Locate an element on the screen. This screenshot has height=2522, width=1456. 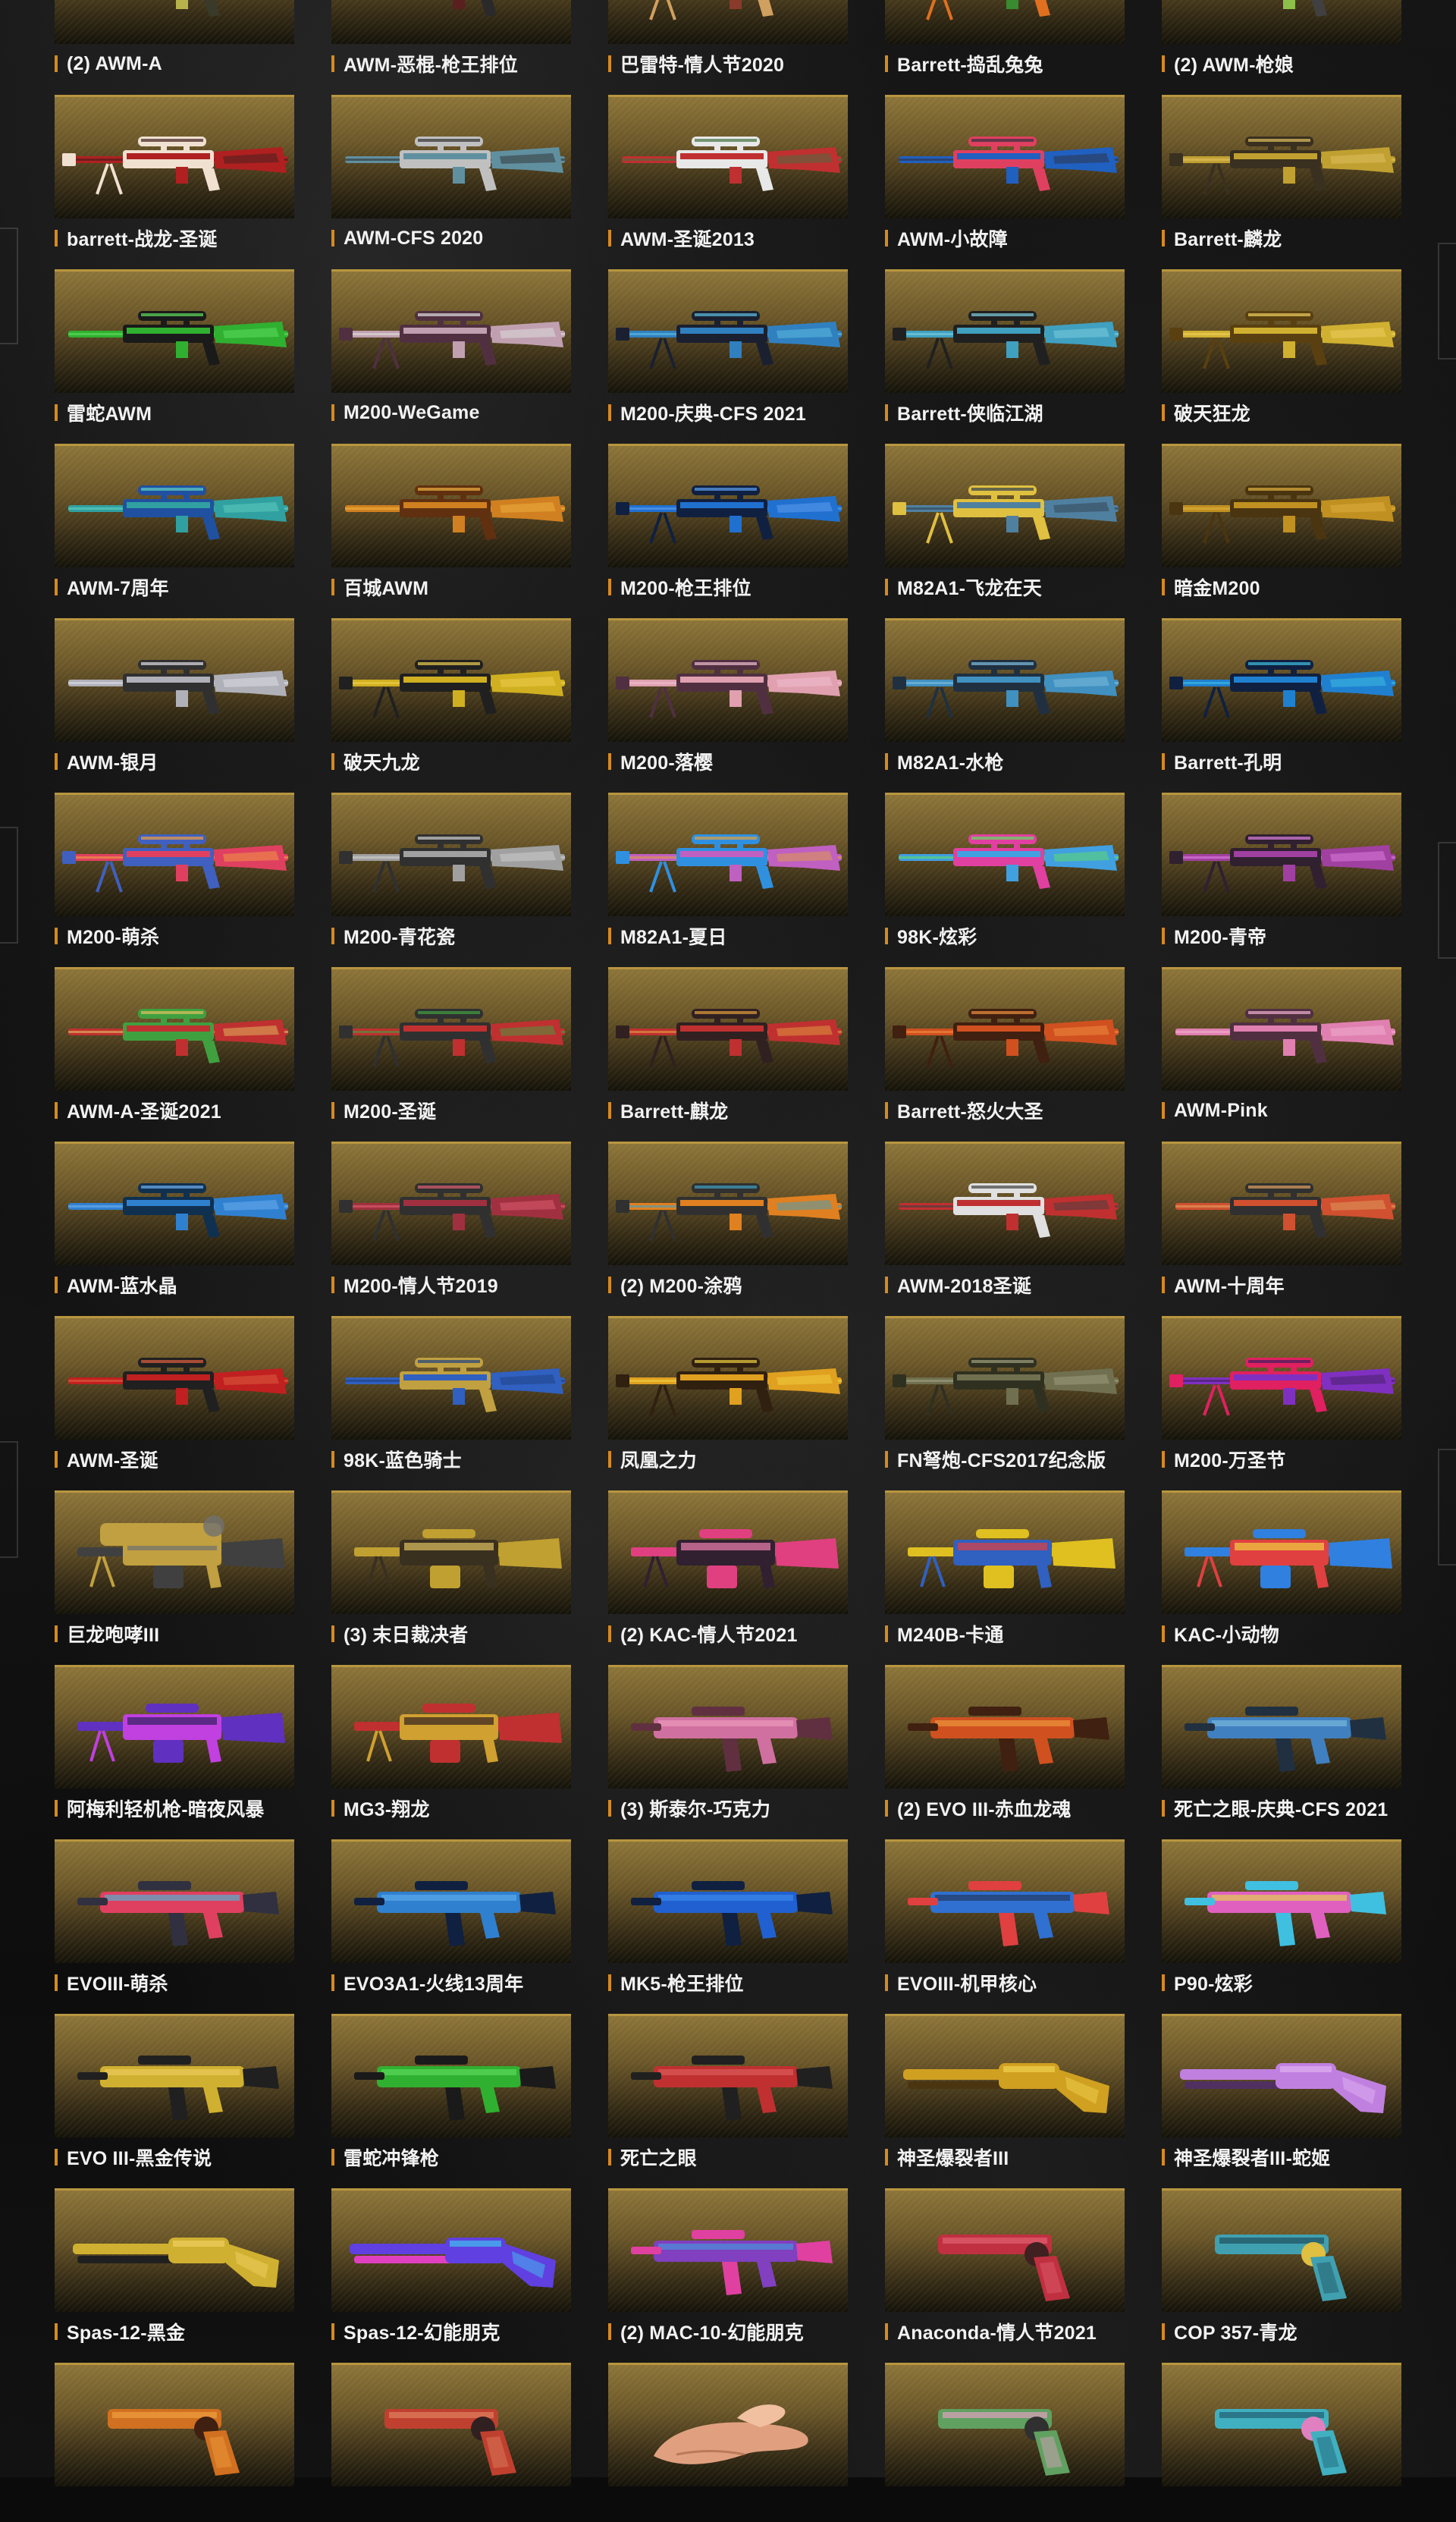
weapon-card: M82A1-夏日 is located at coordinates (728, 872).